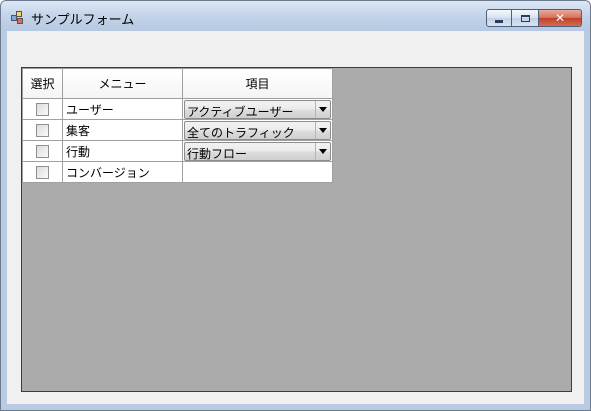  What do you see at coordinates (78, 151) in the screenshot?
I see `menu-label: 行動` at bounding box center [78, 151].